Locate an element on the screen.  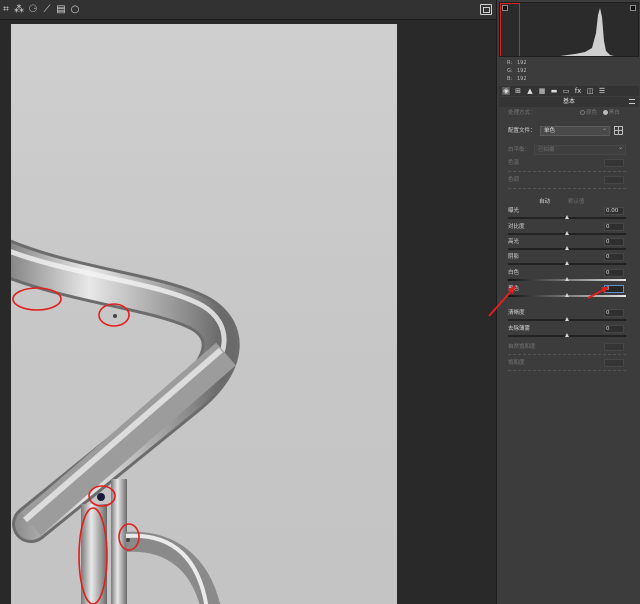
r-value: 192 is located at coordinates (522, 63).